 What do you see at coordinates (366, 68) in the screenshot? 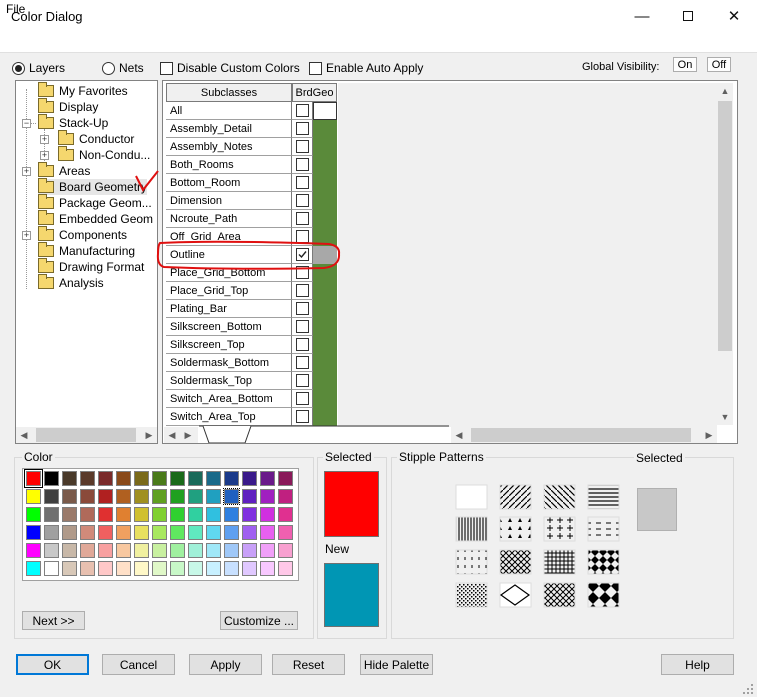
I see `enable-auto-apply-checkbox: Enable Auto Apply` at bounding box center [366, 68].